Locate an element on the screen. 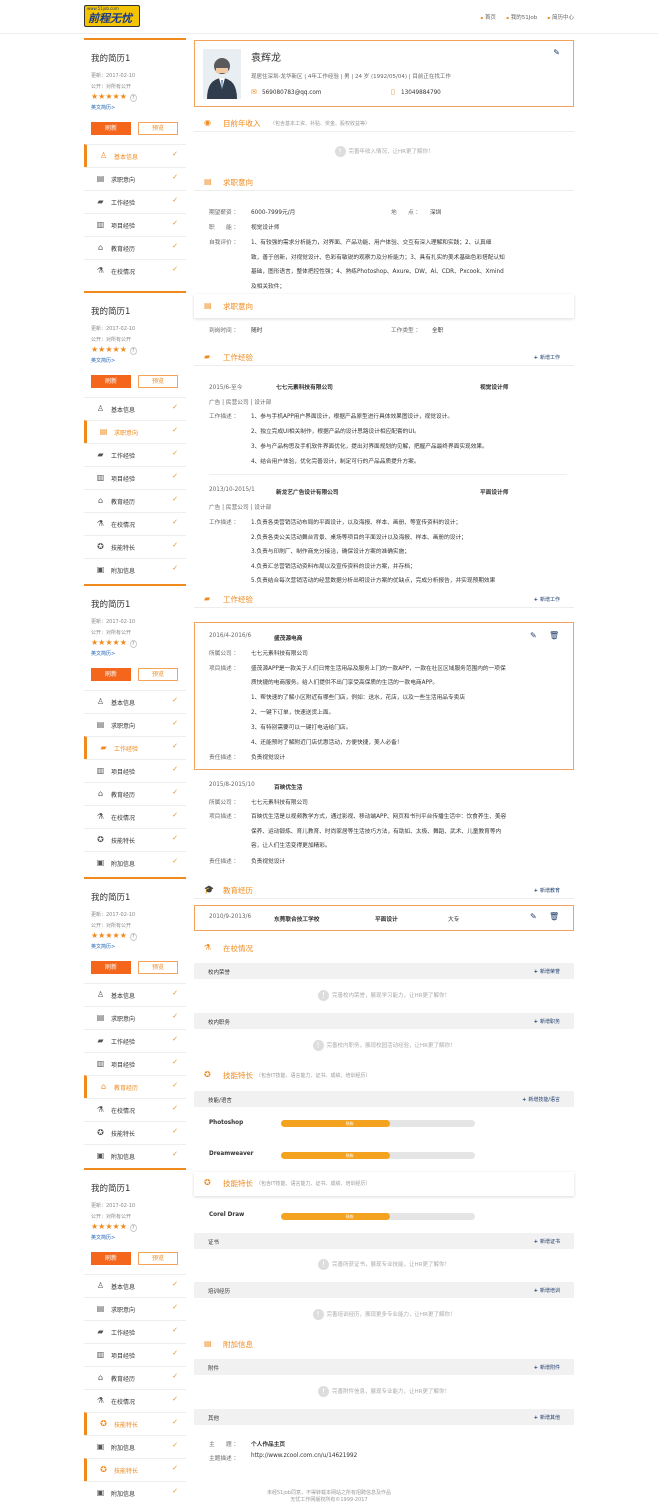  honor-empty-hint: ! 完善校内荣誉，展现学习能力，让HR更了解你！ is located at coordinates (384, 1000).